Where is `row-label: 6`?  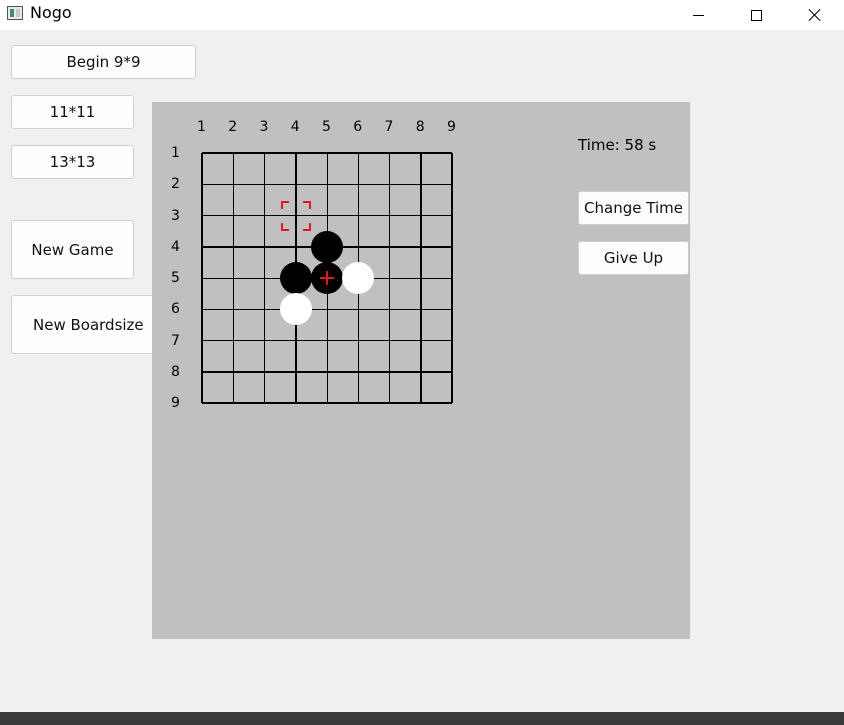 row-label: 6 is located at coordinates (175, 309).